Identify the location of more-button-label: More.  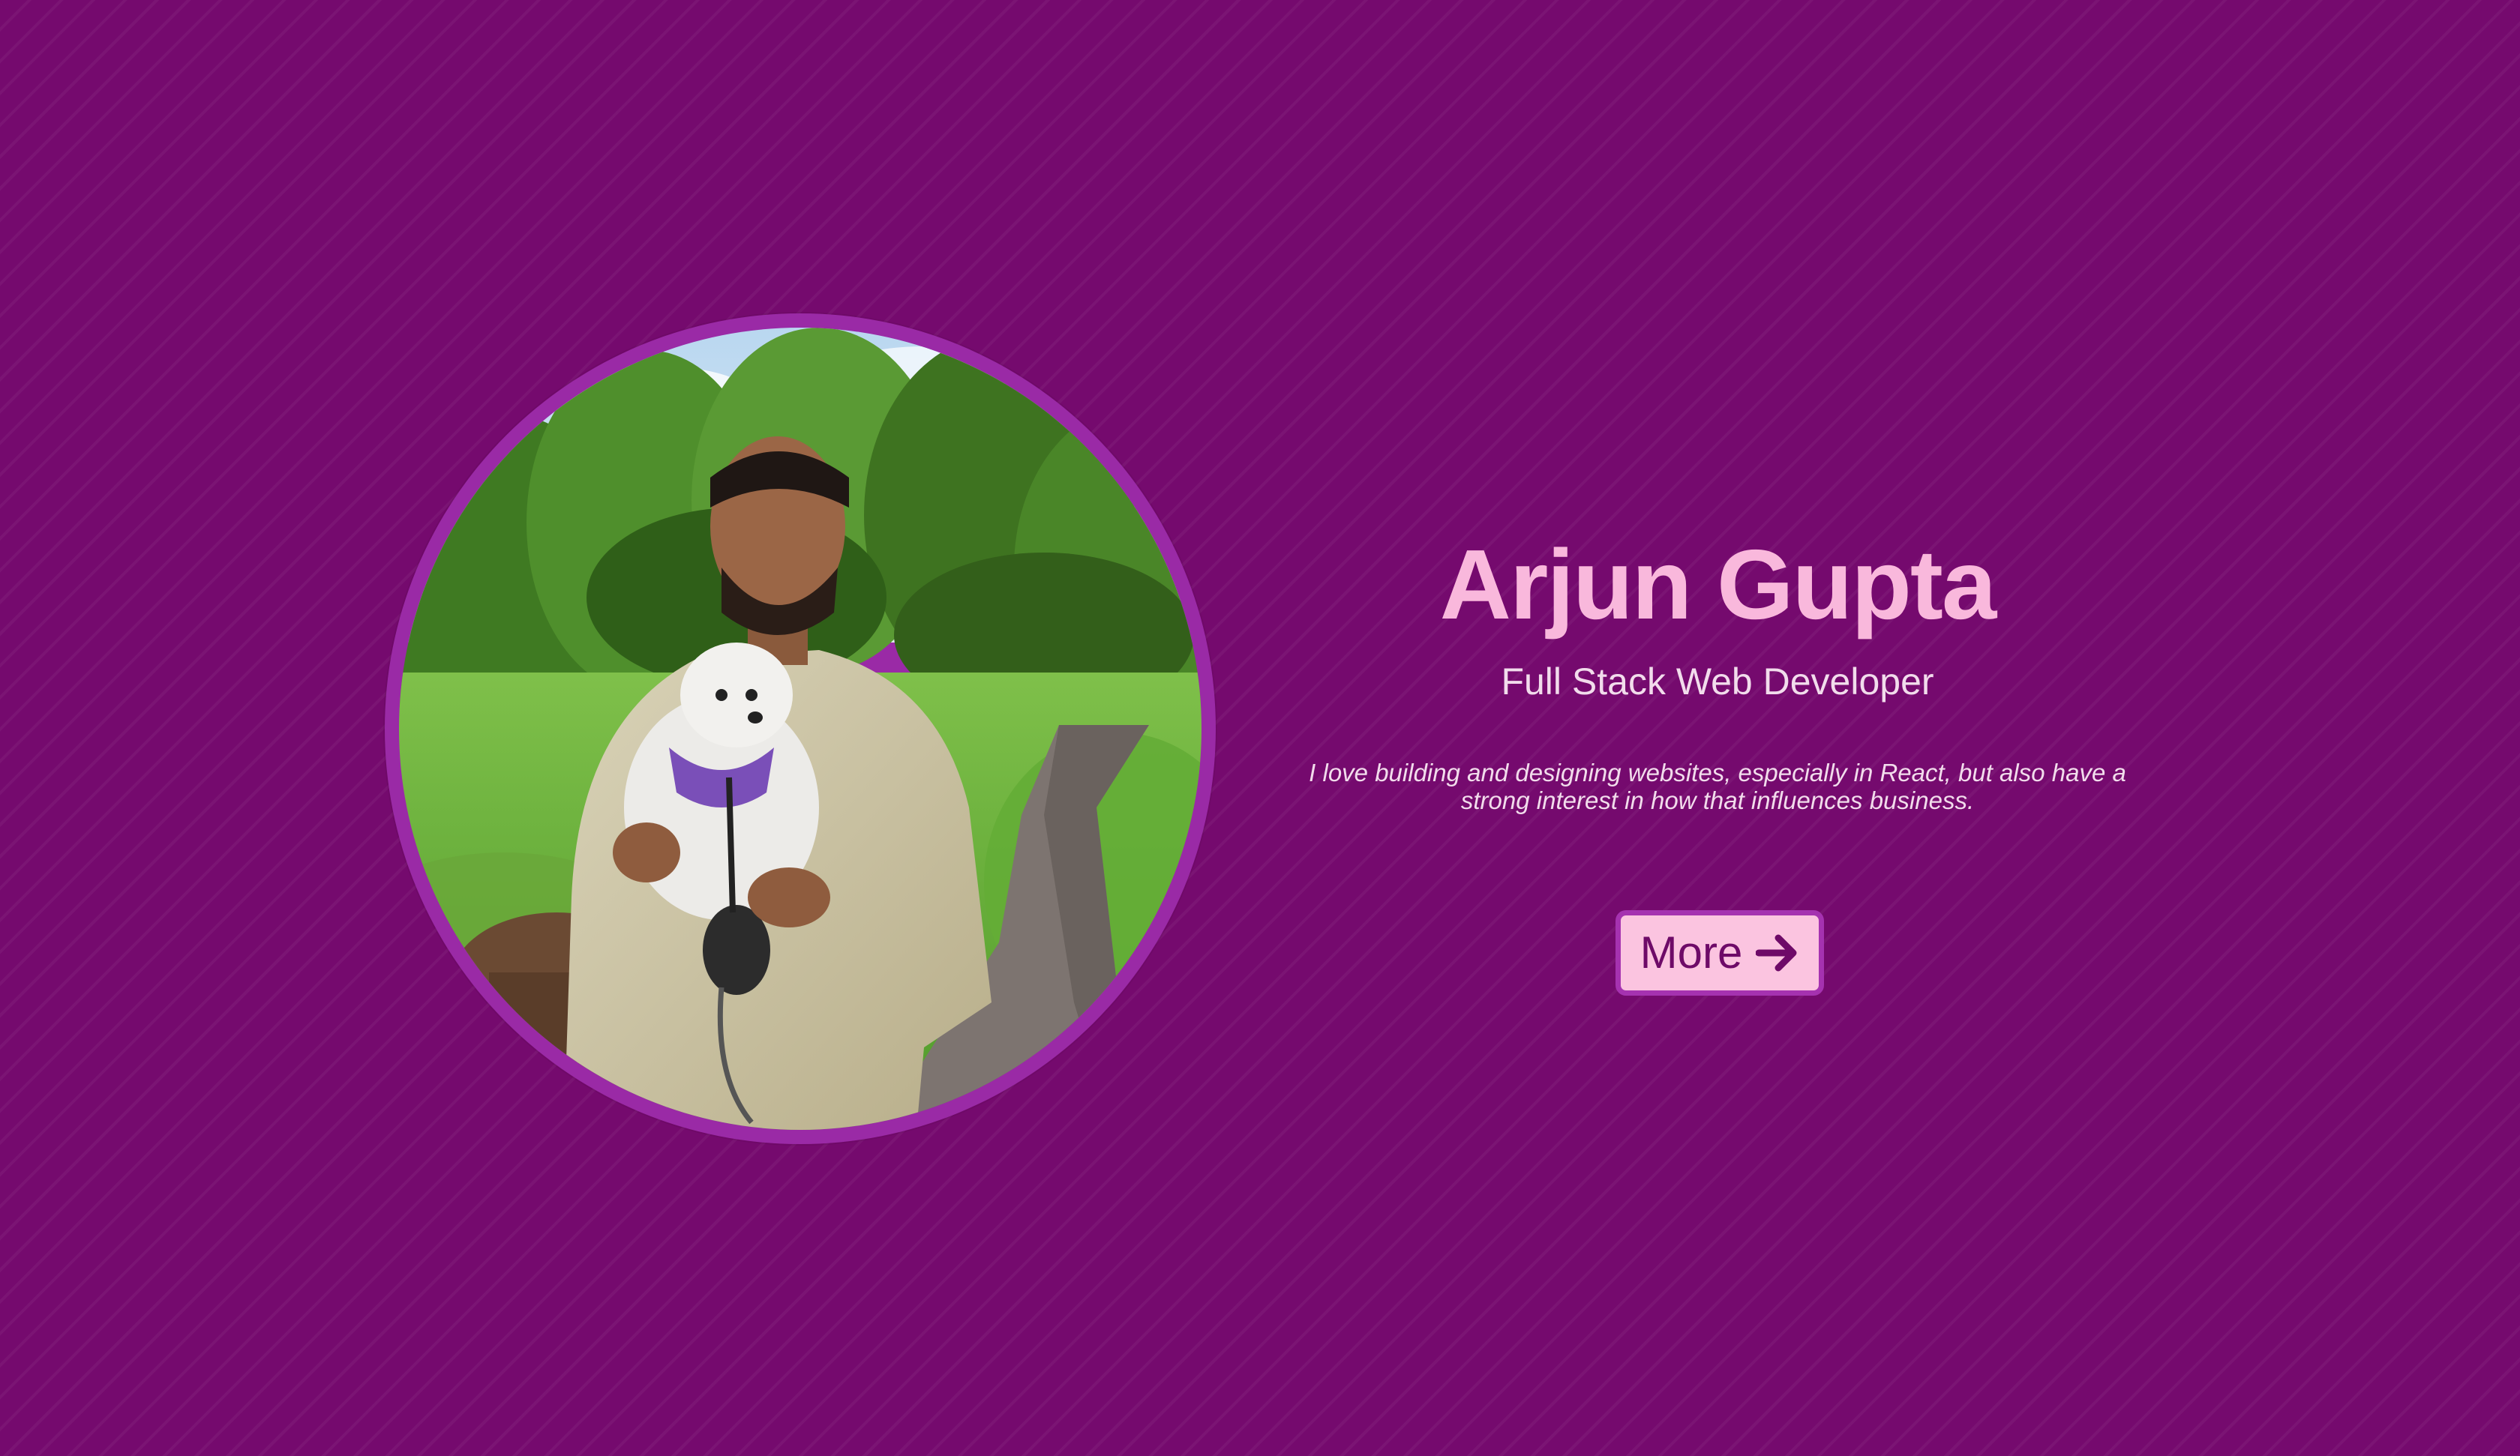
(1691, 952).